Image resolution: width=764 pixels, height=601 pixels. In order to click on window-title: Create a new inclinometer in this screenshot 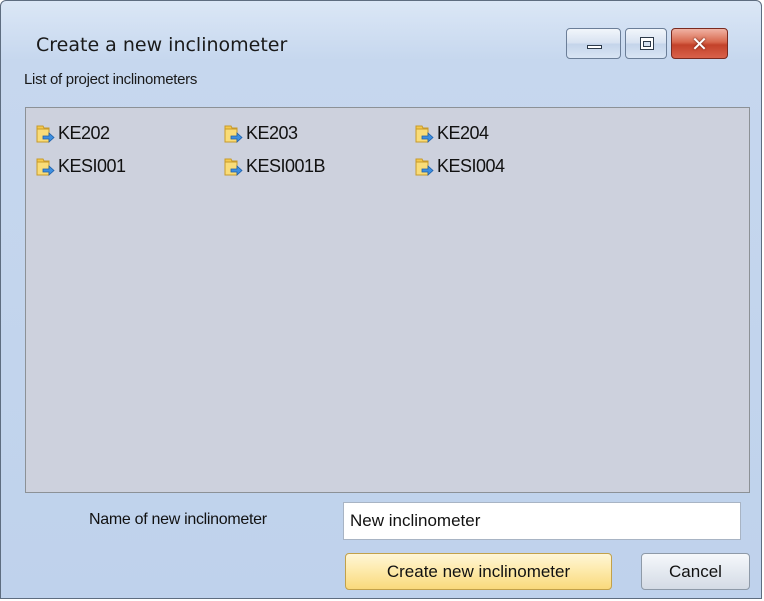, I will do `click(162, 45)`.